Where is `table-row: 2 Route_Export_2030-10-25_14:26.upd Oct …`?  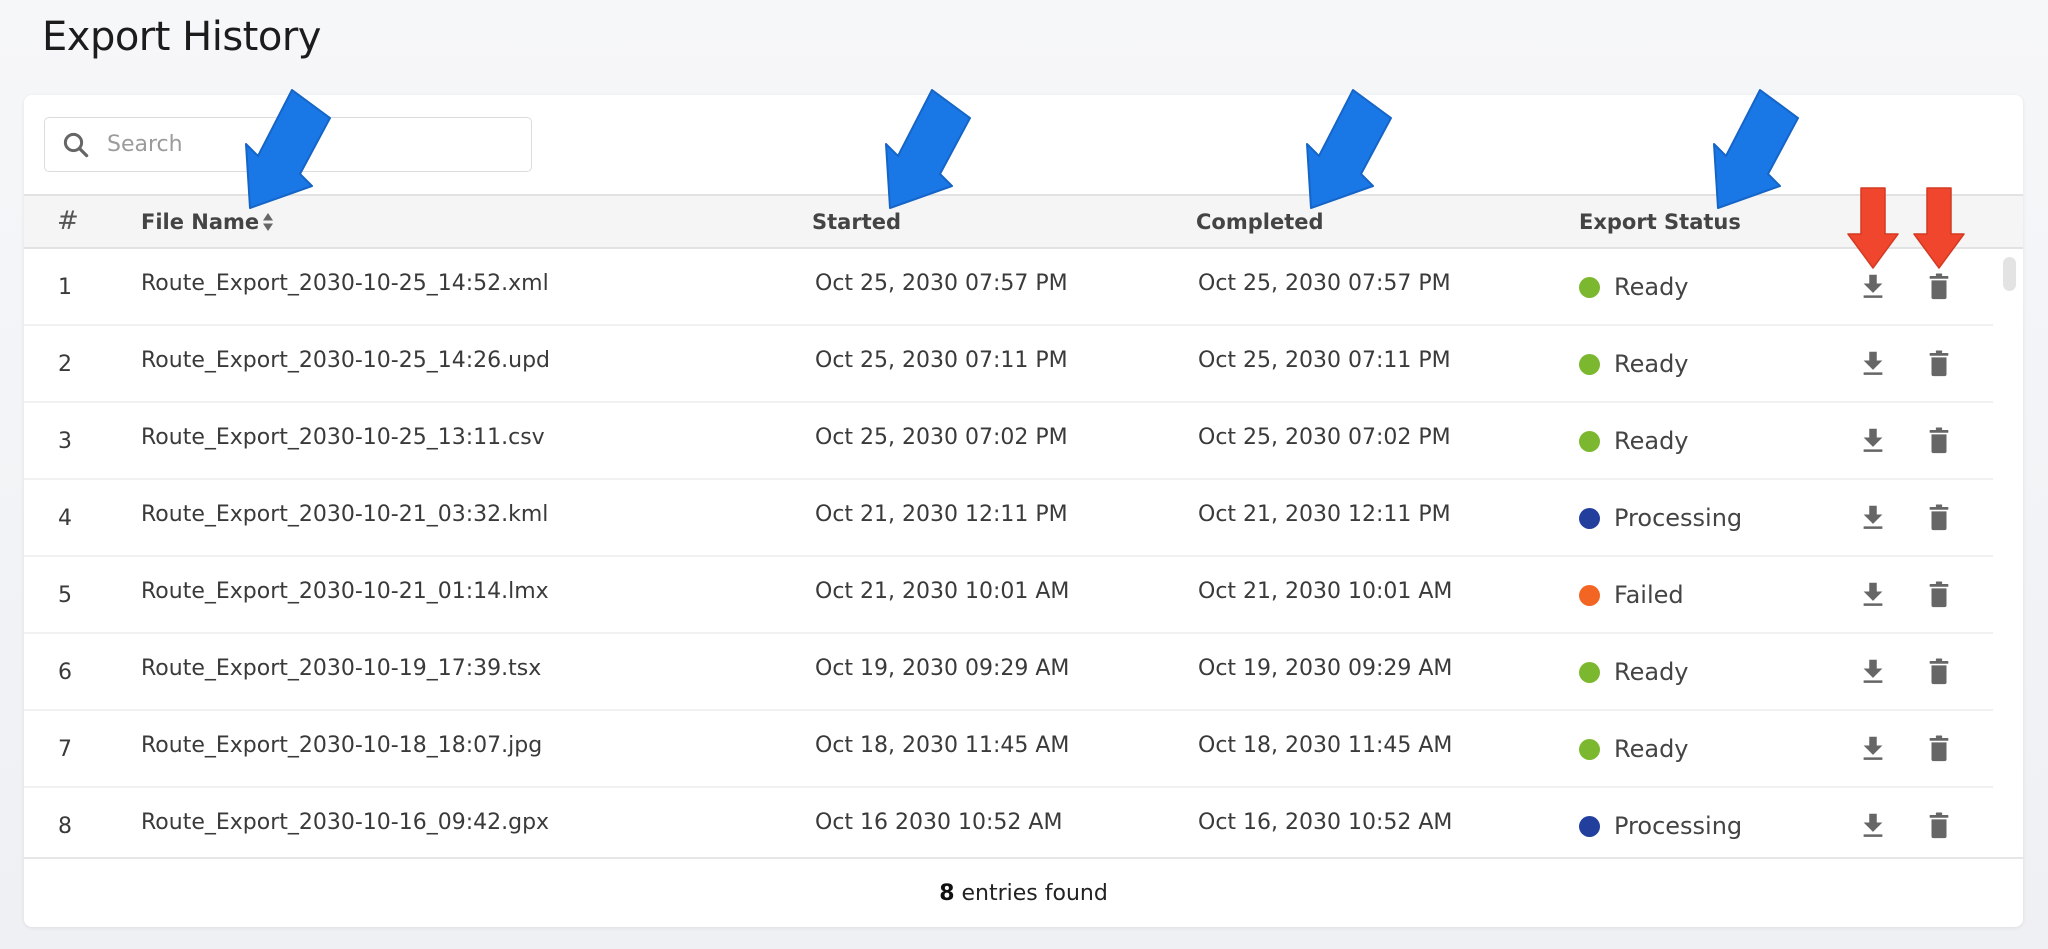 table-row: 2 Route_Export_2030-10-25_14:26.upd Oct … is located at coordinates (1008, 364).